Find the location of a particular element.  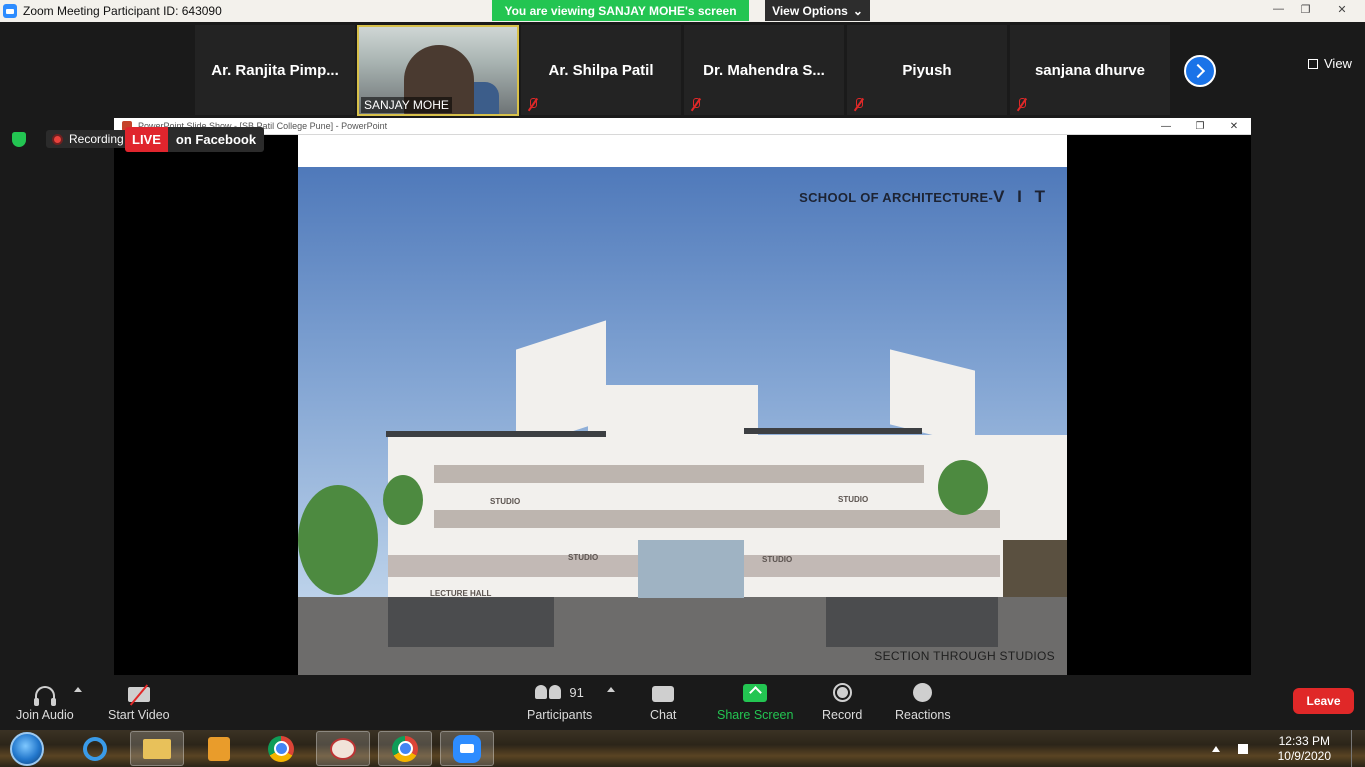

join-audio-button: Join Audio is located at coordinates (45, 702).